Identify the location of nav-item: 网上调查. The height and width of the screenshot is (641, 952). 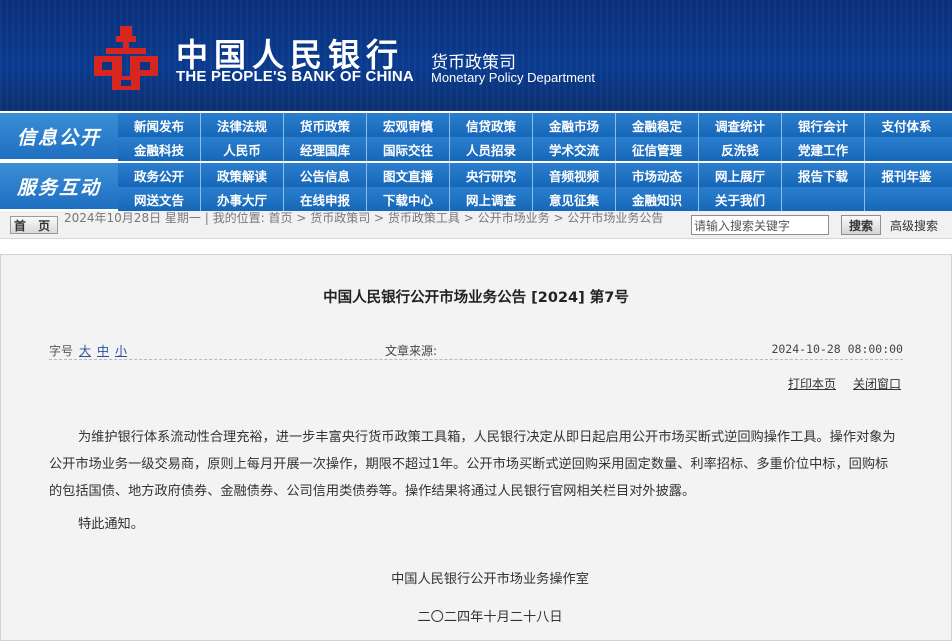
(491, 199).